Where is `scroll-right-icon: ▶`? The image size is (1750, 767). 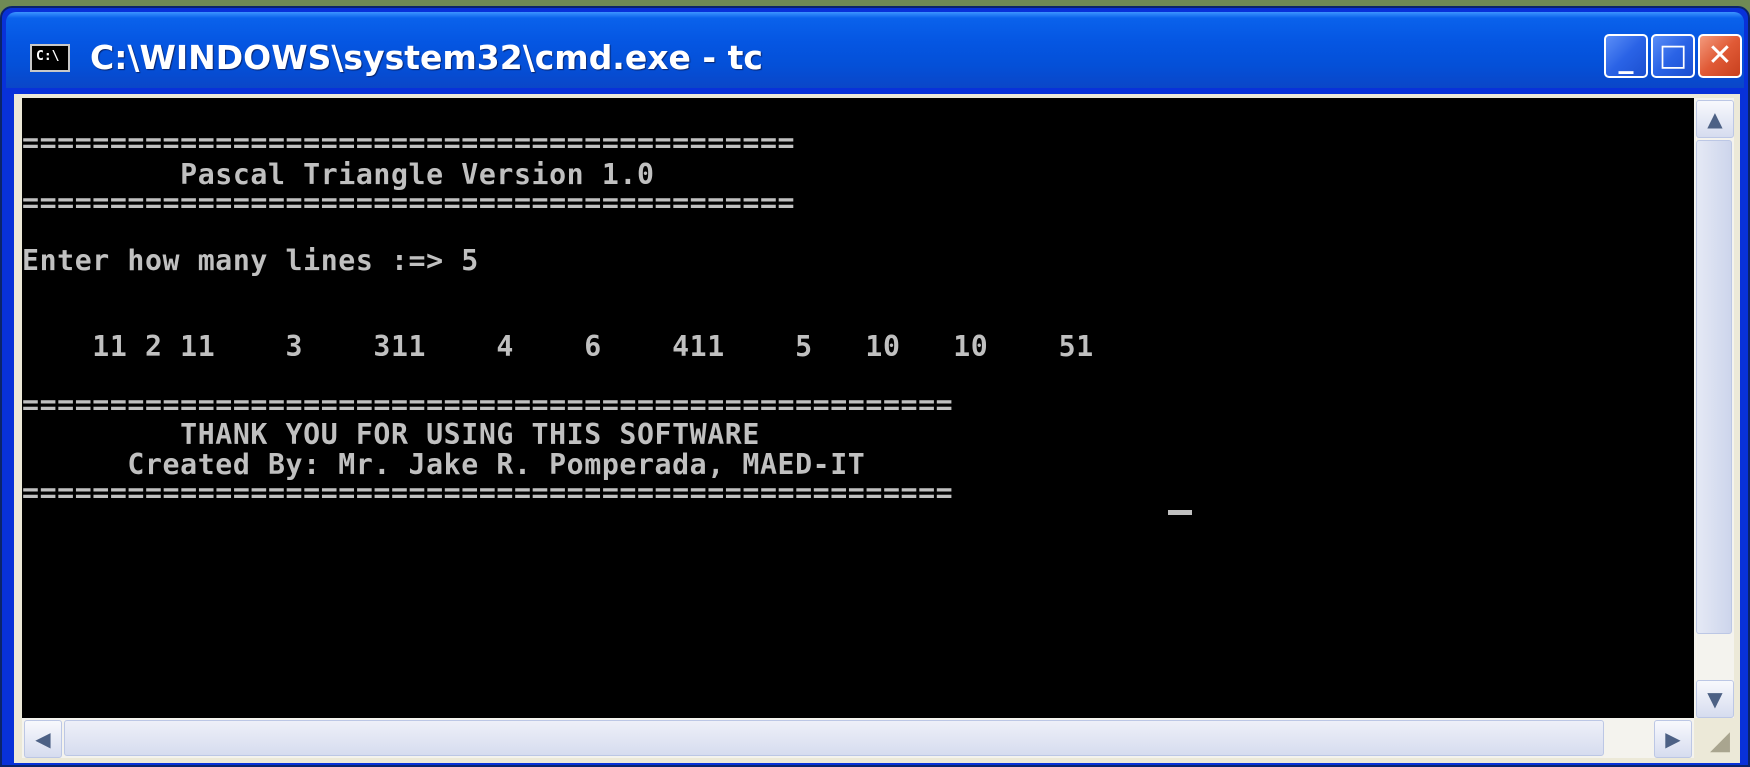
scroll-right-icon: ▶ is located at coordinates (1673, 739).